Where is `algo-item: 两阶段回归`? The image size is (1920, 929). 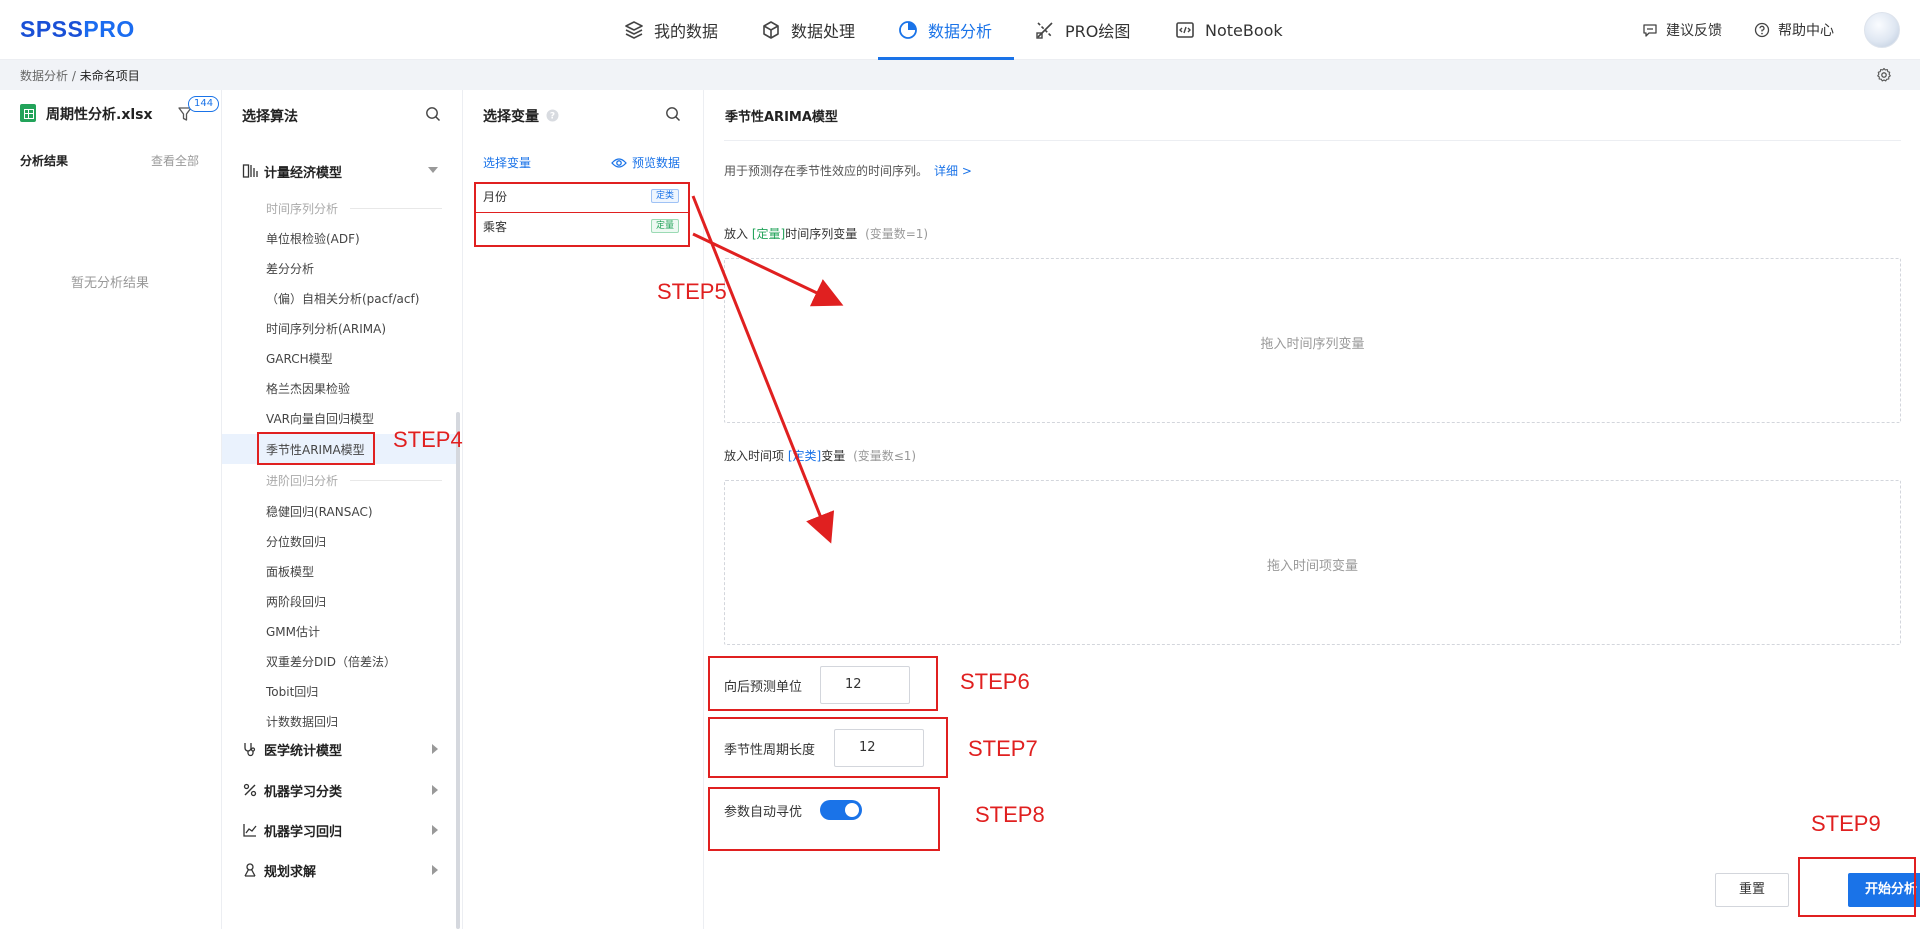 algo-item: 两阶段回归 is located at coordinates (296, 601).